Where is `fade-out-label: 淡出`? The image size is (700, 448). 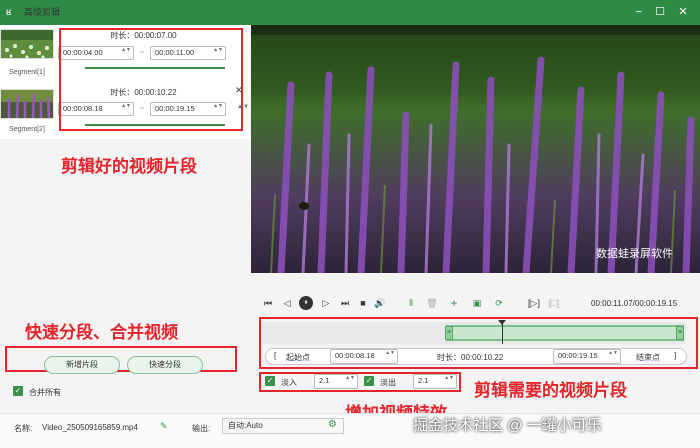 fade-out-label: 淡出 is located at coordinates (388, 382).